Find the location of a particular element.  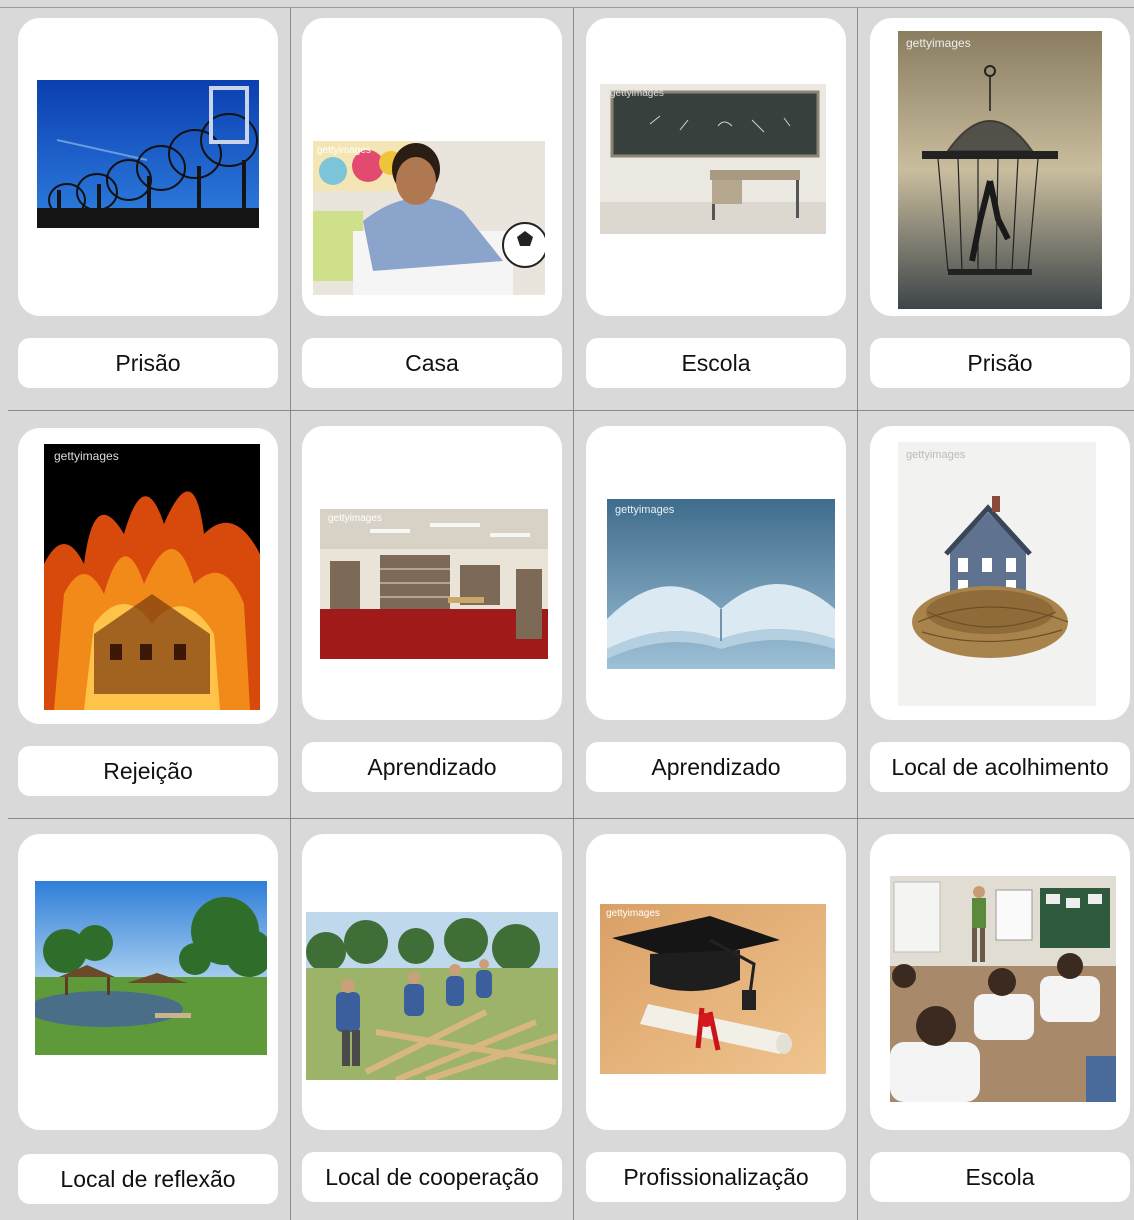

empty-classroom-image: gettyimages is located at coordinates (713, 159).